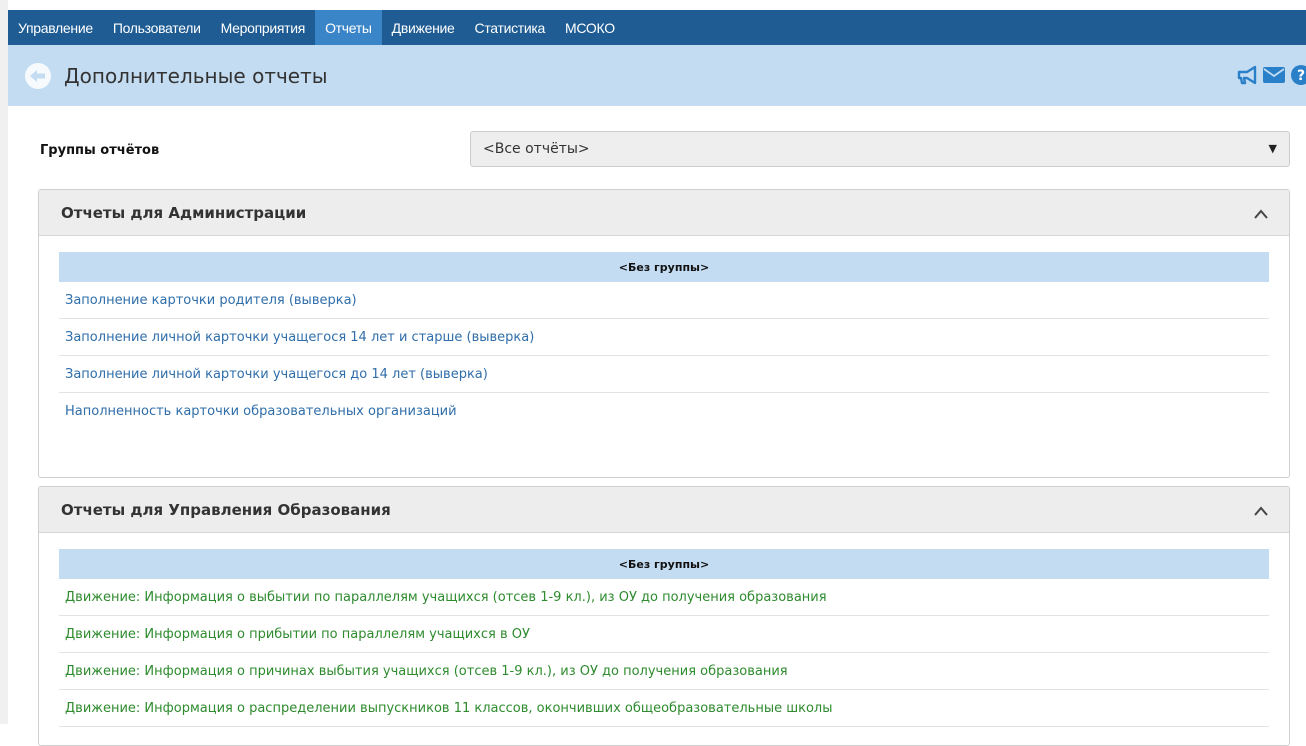  What do you see at coordinates (510, 27) in the screenshot?
I see `nav-item-statistics: Статистика` at bounding box center [510, 27].